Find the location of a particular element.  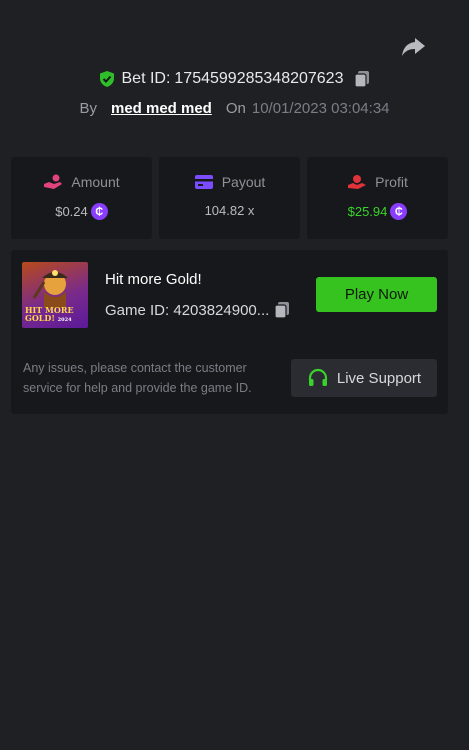

hand-coin-icon is located at coordinates (53, 181).